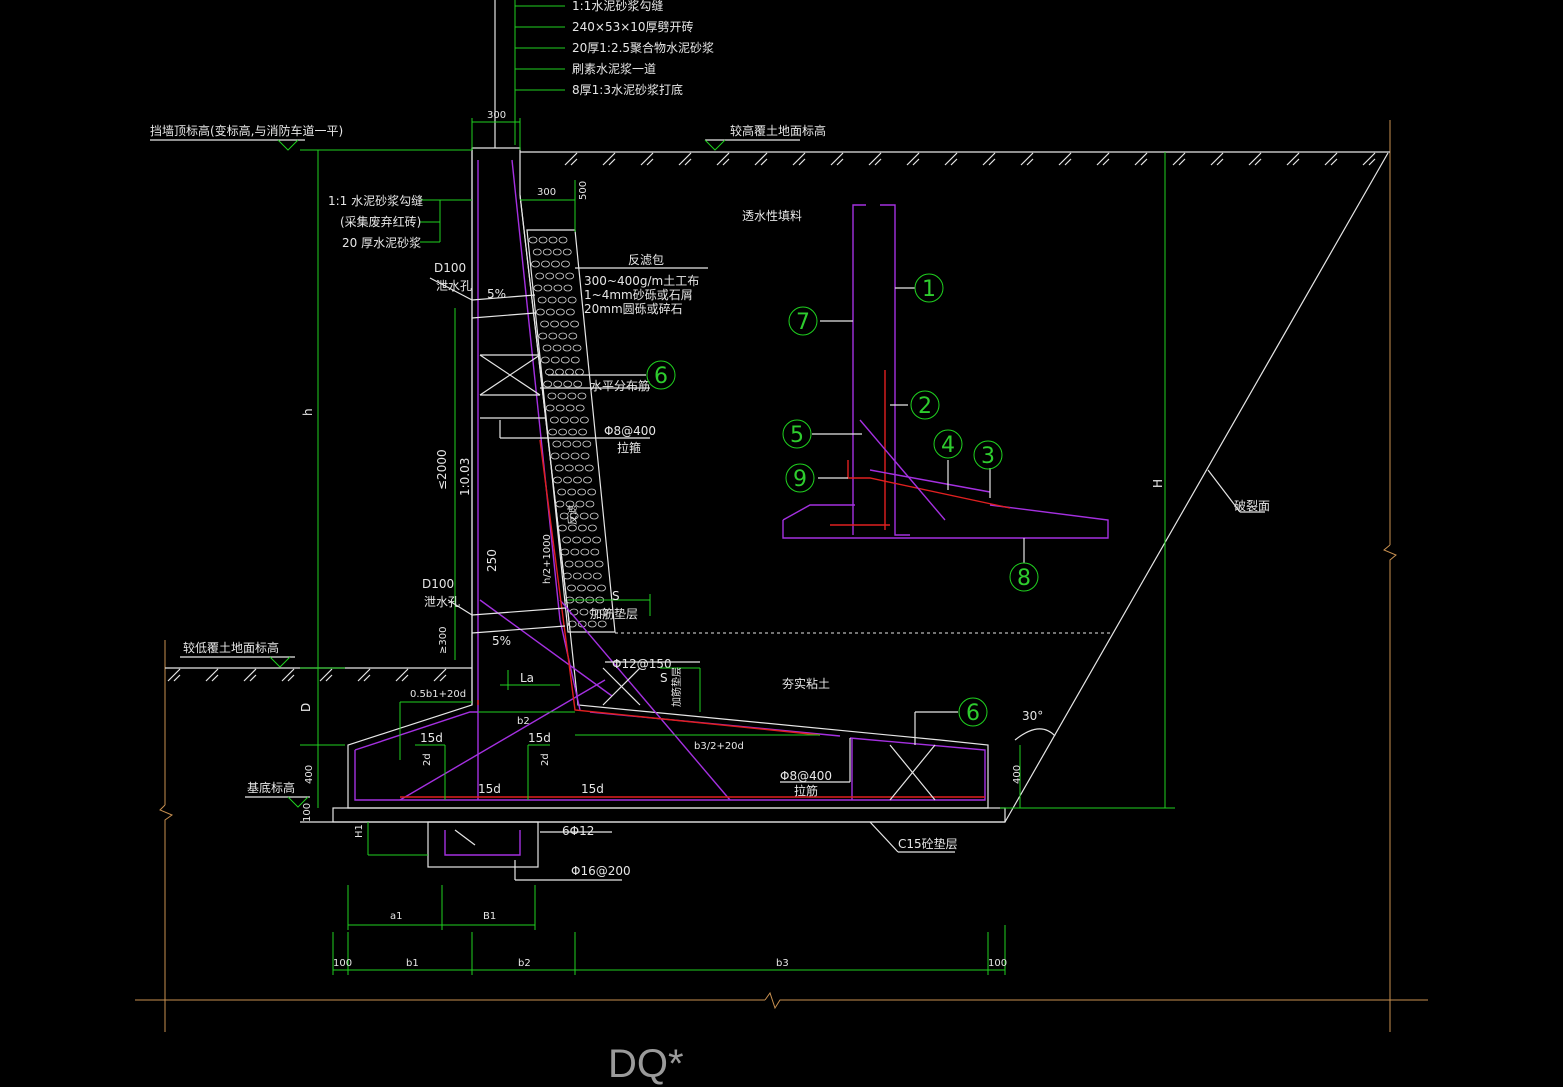 The image size is (1563, 1087). I want to click on face-finish-1: 1:1 水泥砂浆勾缝, so click(375, 200).